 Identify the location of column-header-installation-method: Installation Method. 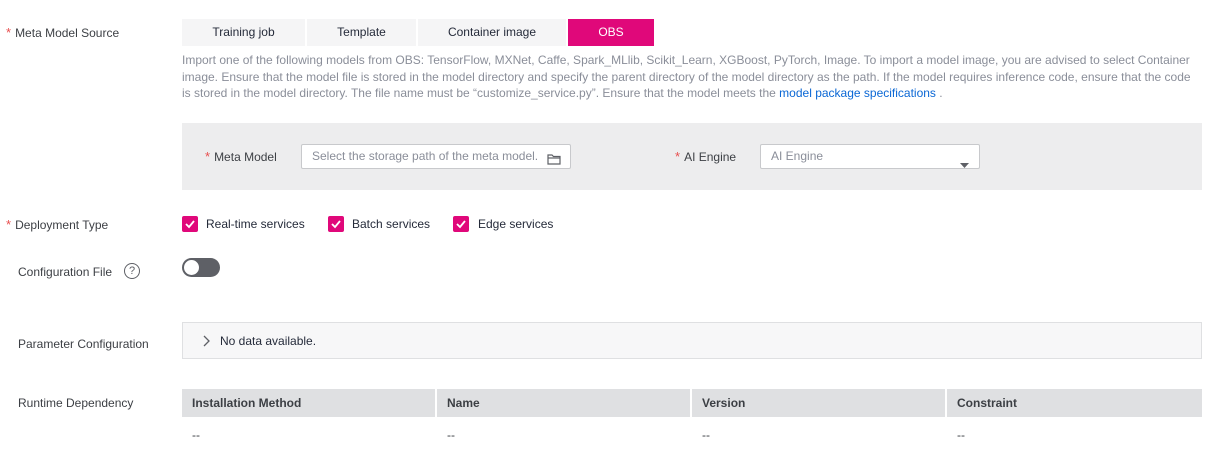
(308, 403).